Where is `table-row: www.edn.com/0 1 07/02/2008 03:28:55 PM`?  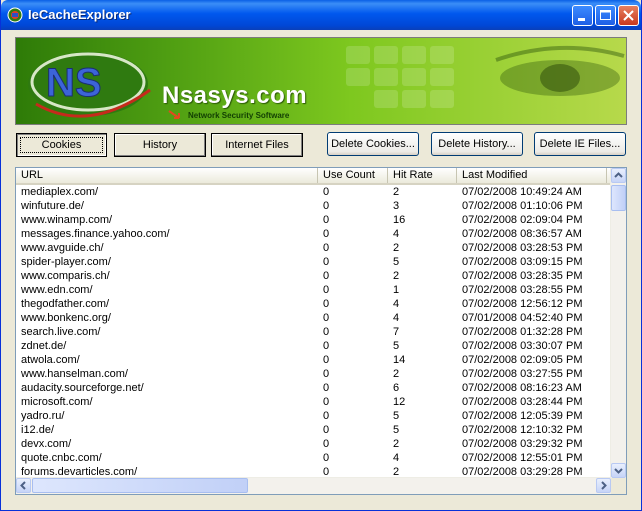 table-row: www.edn.com/0 1 07/02/2008 03:28:55 PM is located at coordinates (314, 290).